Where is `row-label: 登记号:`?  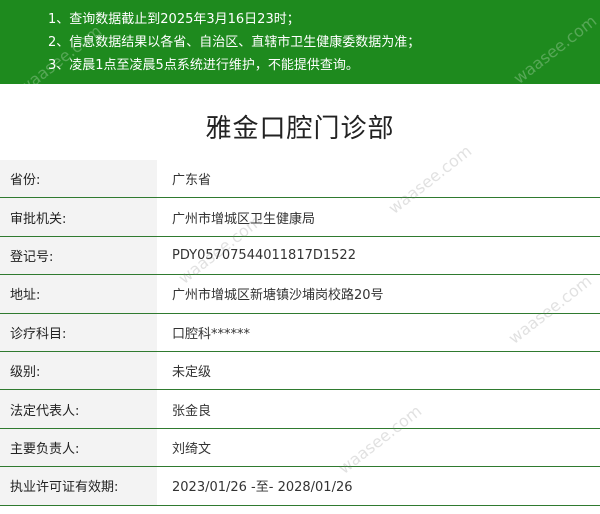
row-label: 登记号: is located at coordinates (78, 255).